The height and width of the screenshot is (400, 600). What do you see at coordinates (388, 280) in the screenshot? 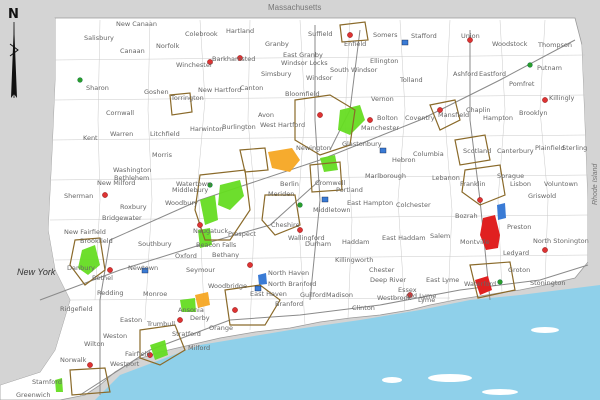
I see `town-label: Deep River` at bounding box center [388, 280].